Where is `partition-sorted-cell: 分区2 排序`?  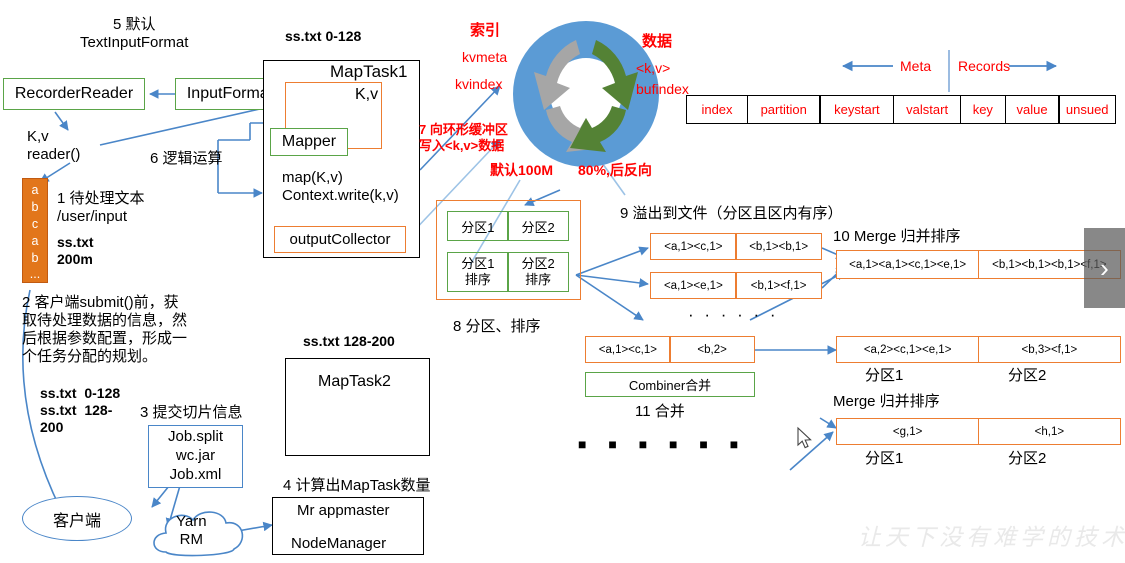
partition-sorted-cell: 分区2 排序 is located at coordinates (538, 272).